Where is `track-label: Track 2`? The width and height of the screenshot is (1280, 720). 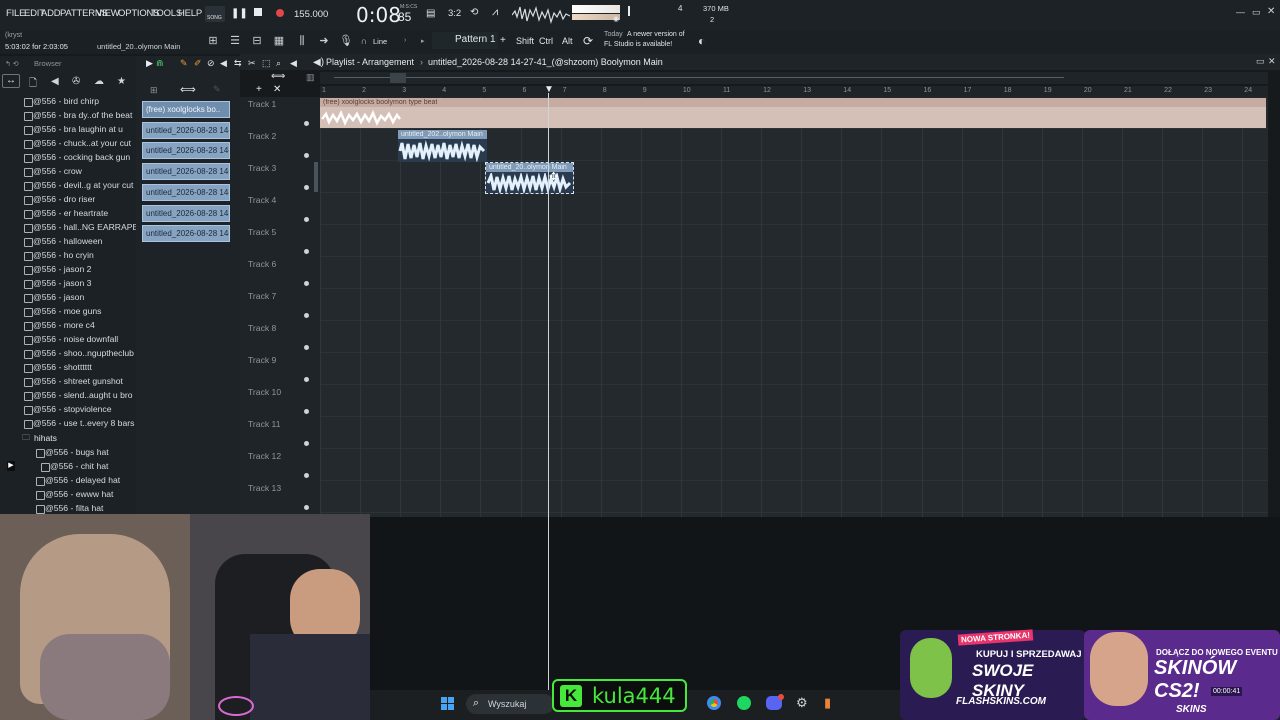 track-label: Track 2 is located at coordinates (262, 136).